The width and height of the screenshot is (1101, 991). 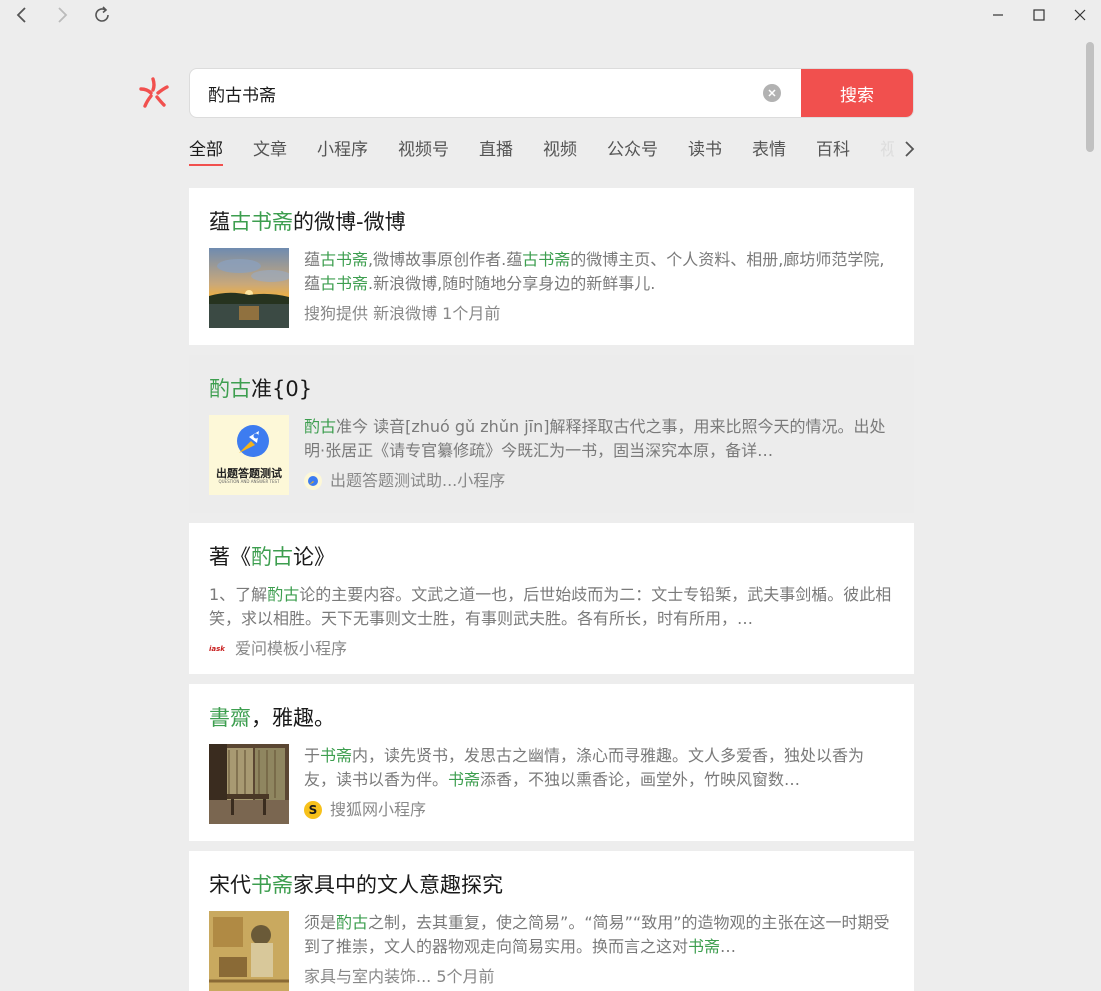 I want to click on text-segment: 著《, so click(x=230, y=557).